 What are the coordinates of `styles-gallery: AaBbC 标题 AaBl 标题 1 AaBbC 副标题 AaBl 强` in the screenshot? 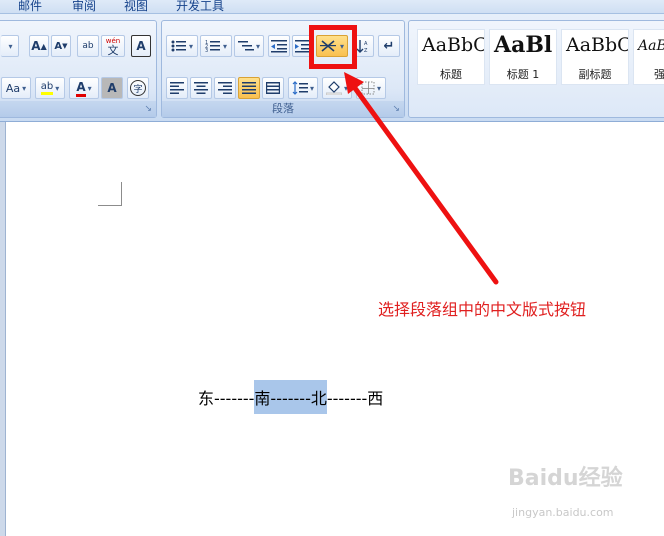 It's located at (536, 69).